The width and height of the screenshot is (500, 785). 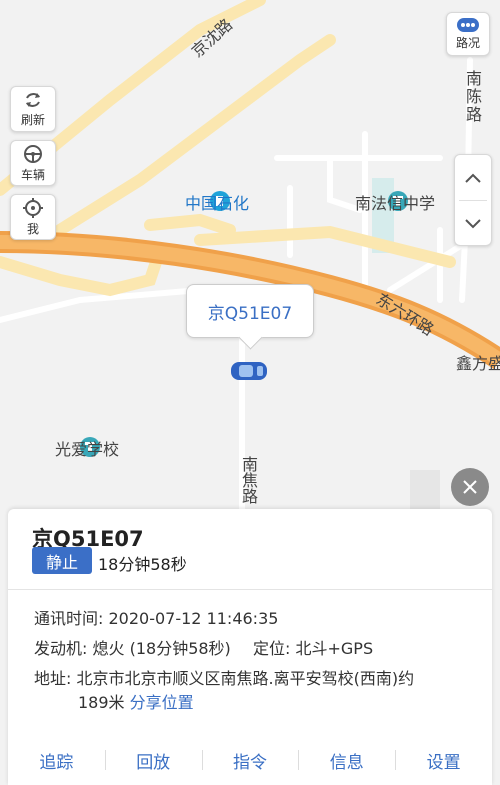 I want to click on chevron-down-icon, so click(x=473, y=223).